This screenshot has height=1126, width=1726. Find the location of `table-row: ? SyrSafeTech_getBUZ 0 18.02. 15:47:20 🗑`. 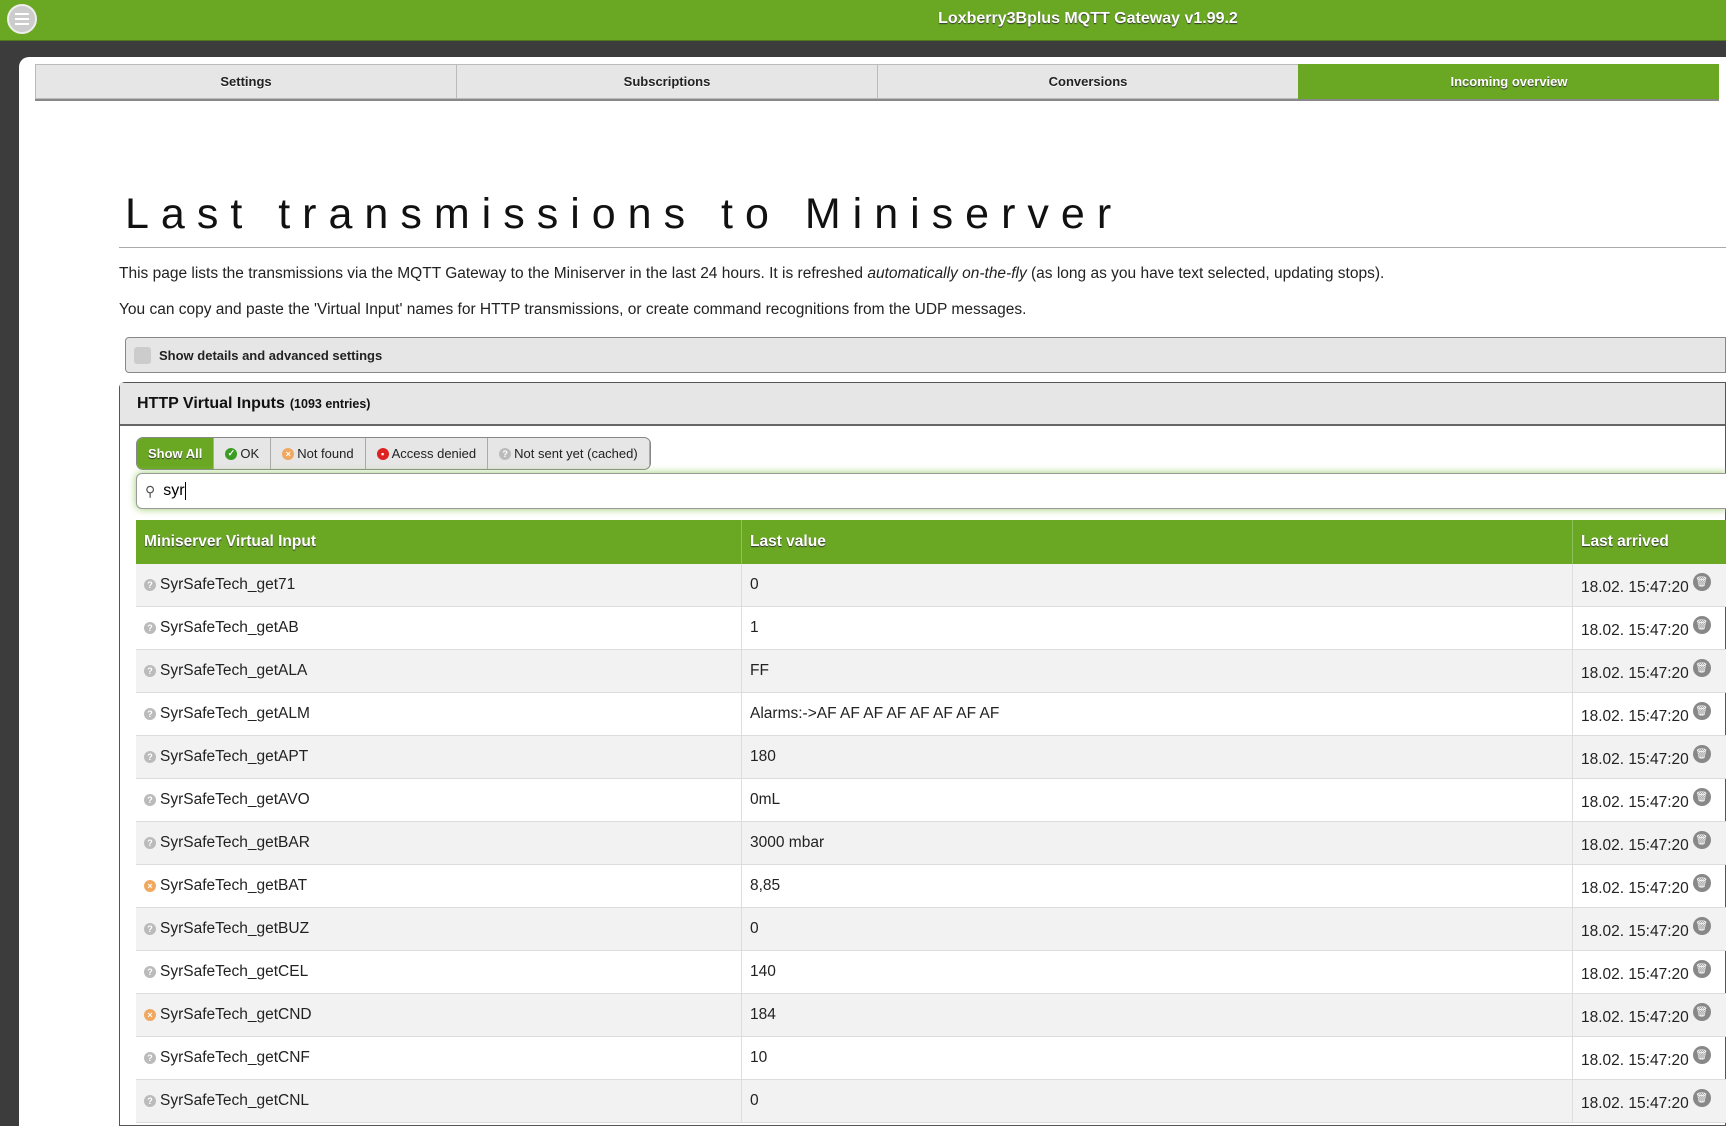

table-row: ? SyrSafeTech_getBUZ 0 18.02. 15:47:20 🗑 is located at coordinates (931, 929).